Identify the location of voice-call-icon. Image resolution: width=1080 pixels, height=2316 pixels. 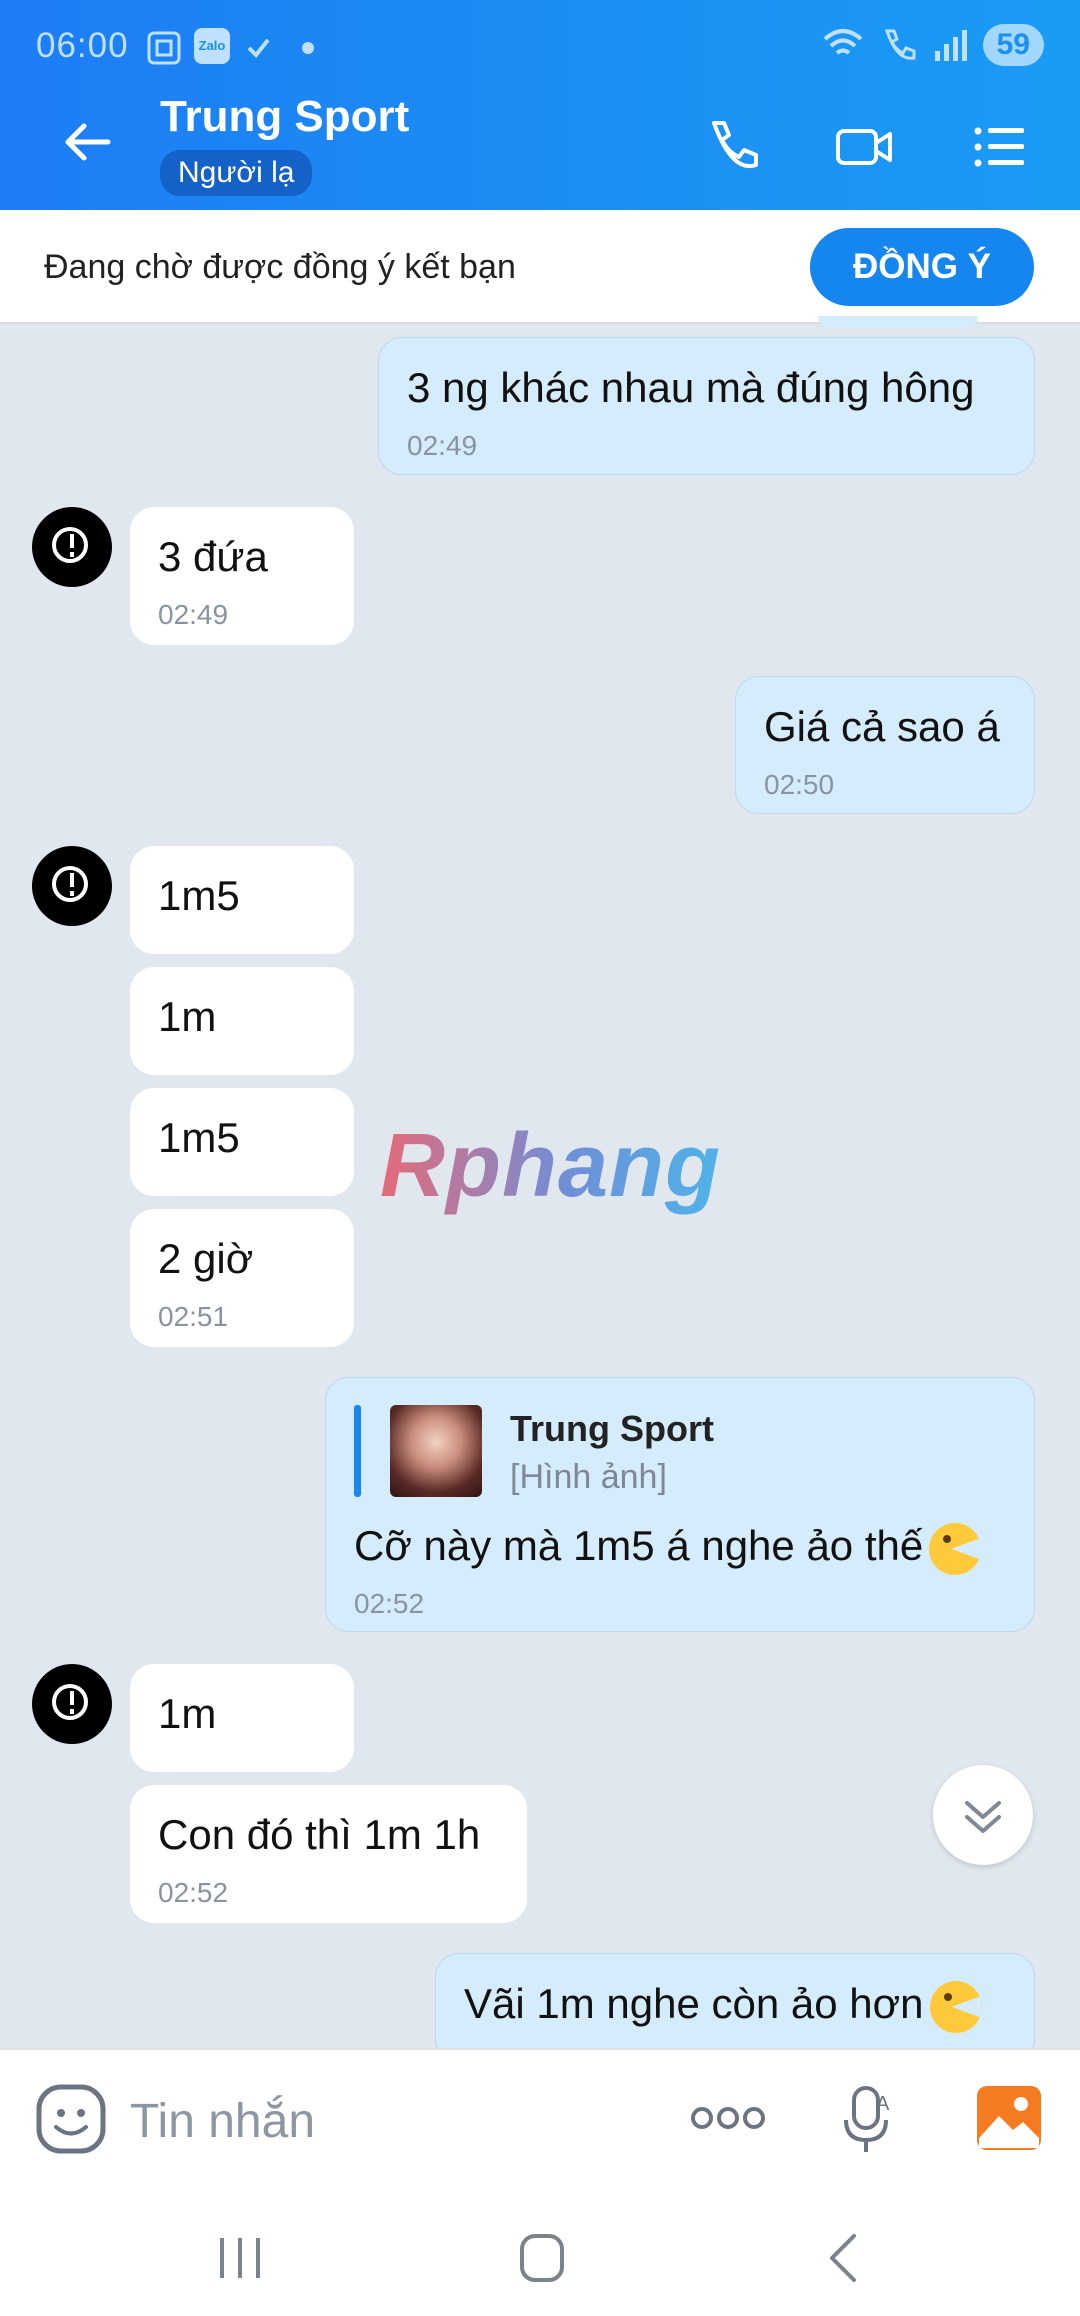
(732, 147).